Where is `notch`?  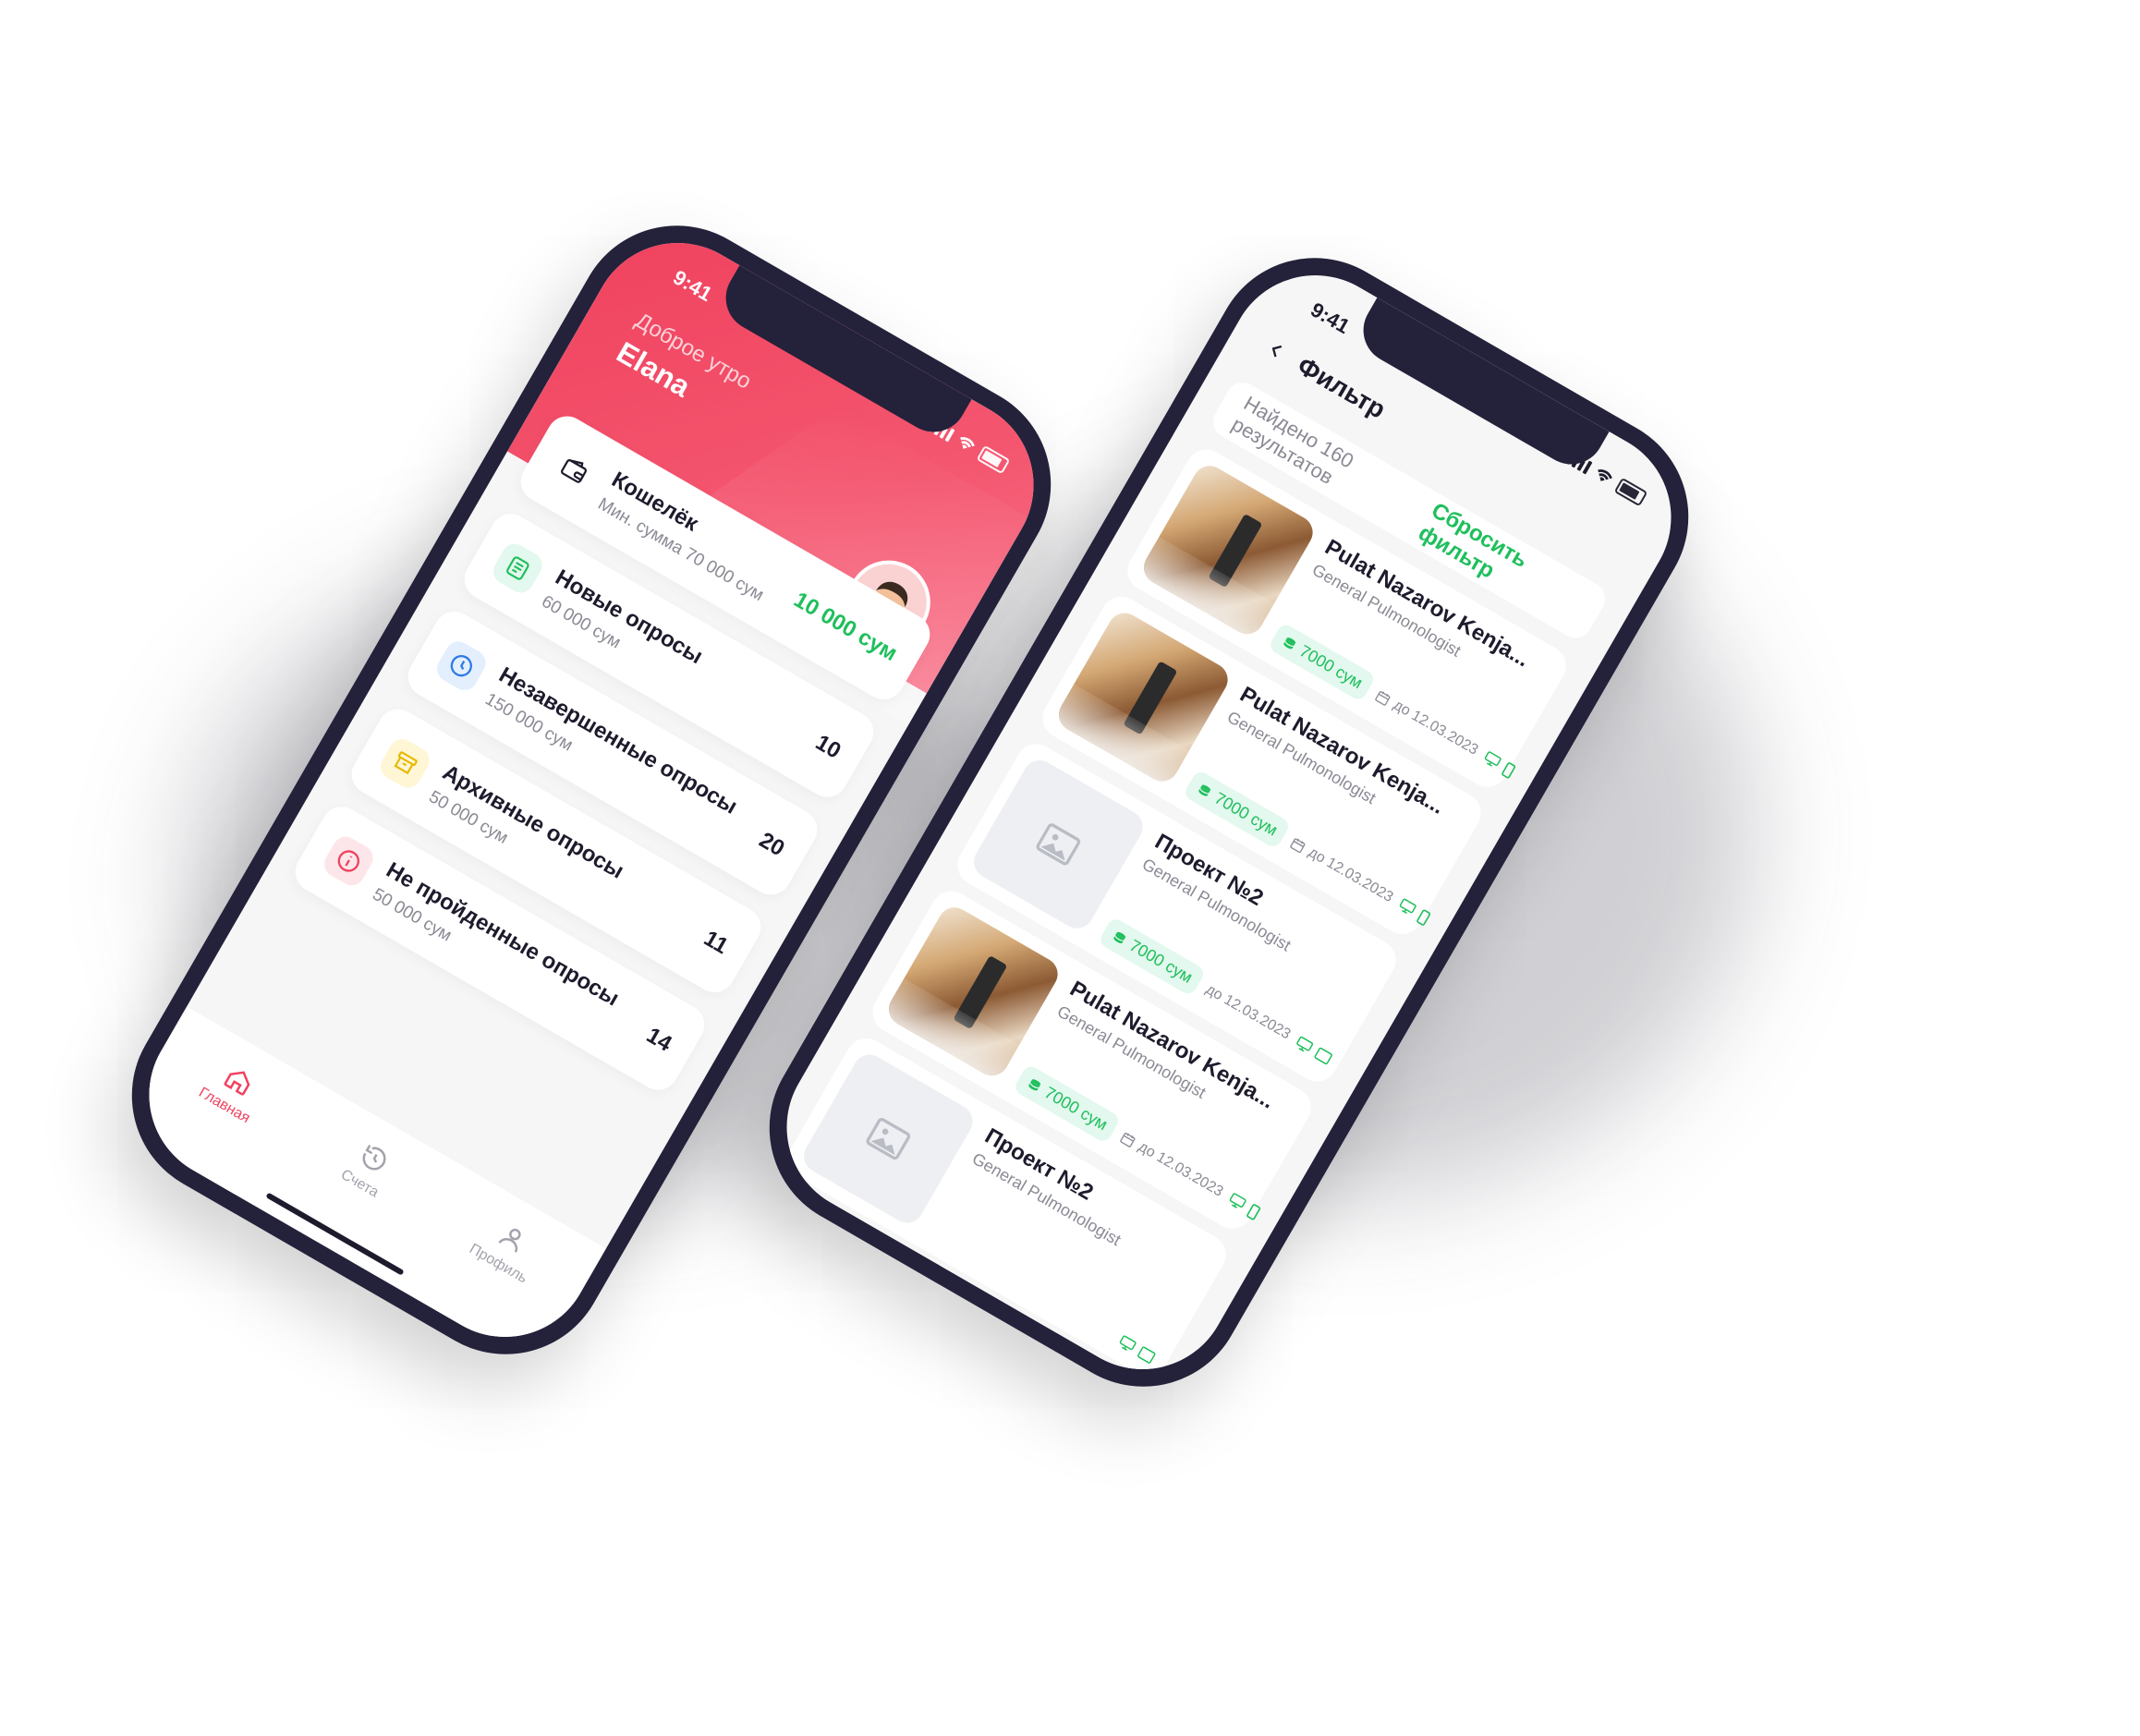 notch is located at coordinates (1480, 387).